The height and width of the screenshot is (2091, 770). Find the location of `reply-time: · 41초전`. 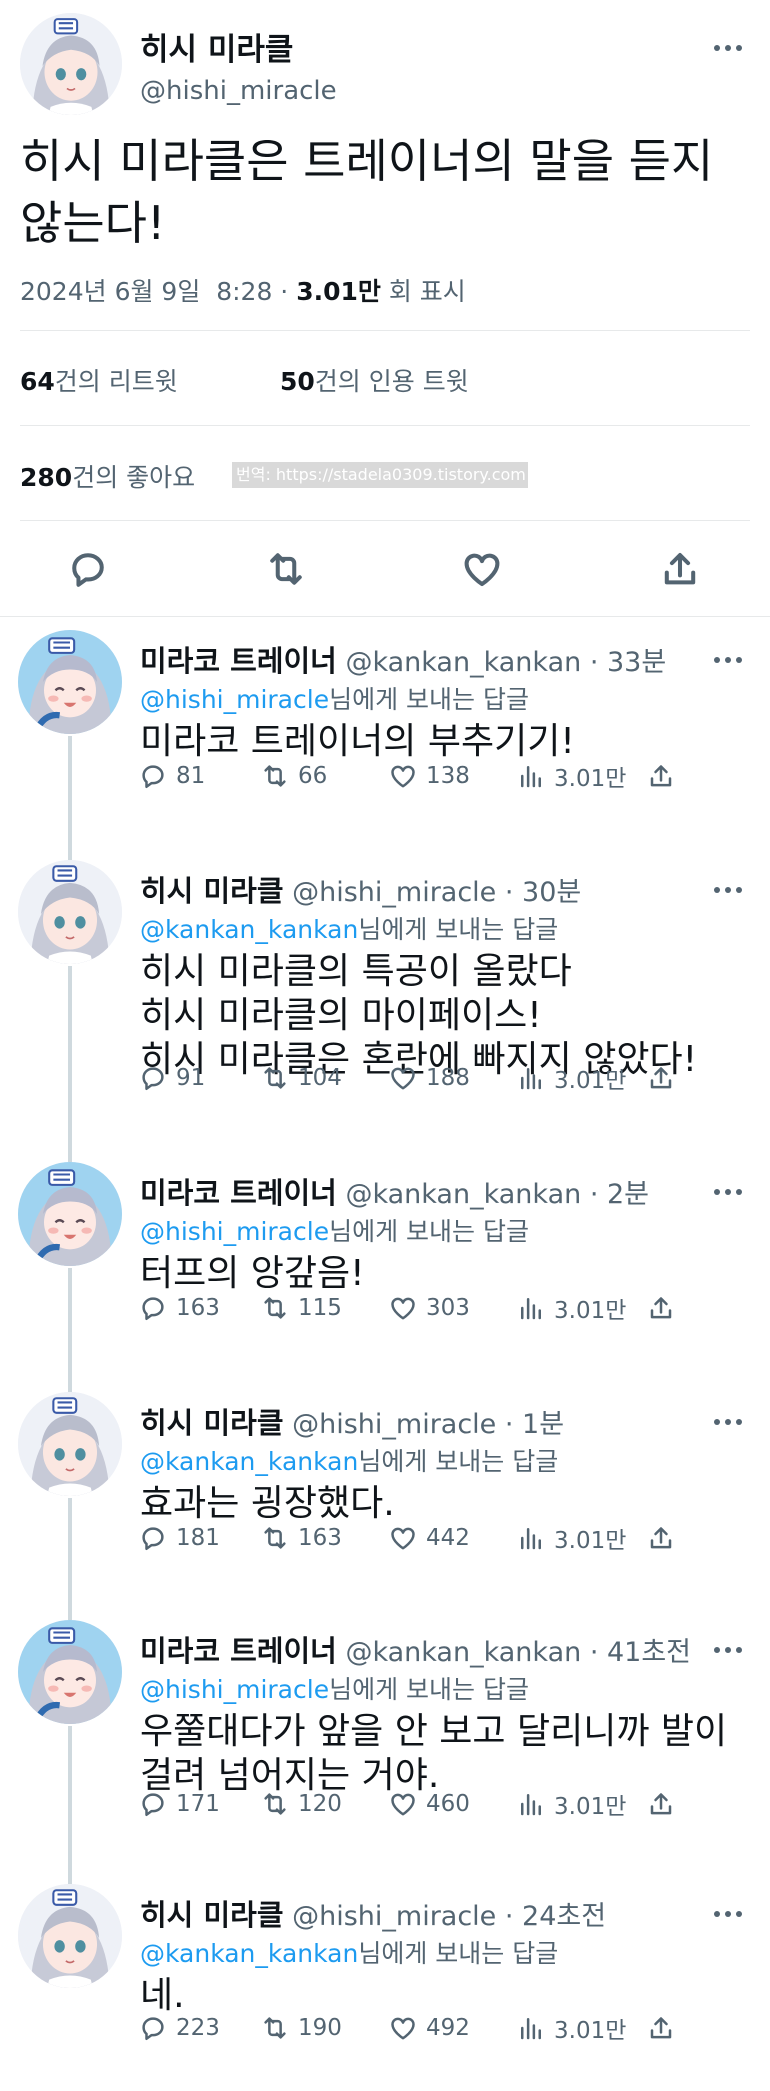

reply-time: · 41초전 is located at coordinates (636, 1652).